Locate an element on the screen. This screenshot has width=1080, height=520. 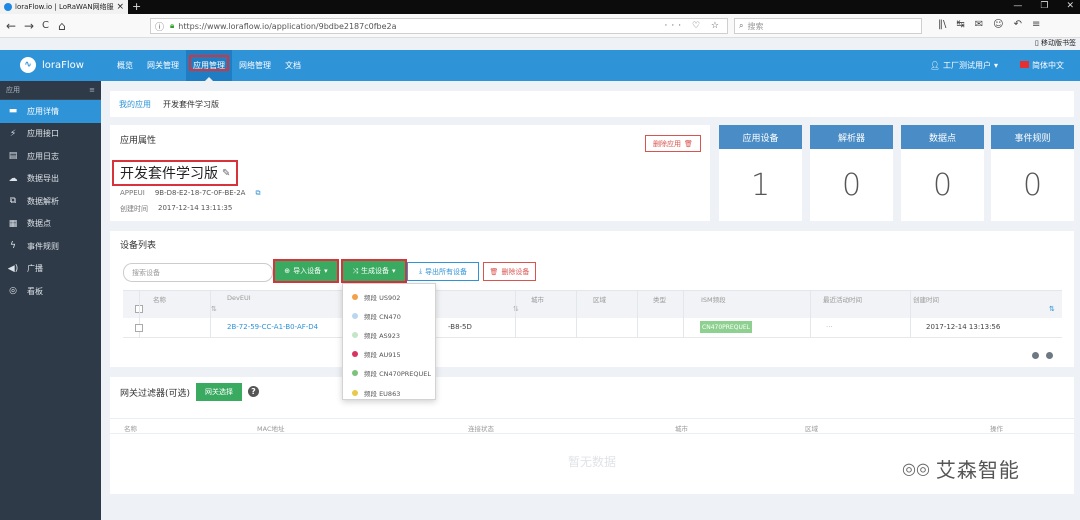
col-city: 城市 is located at coordinates (537, 299).